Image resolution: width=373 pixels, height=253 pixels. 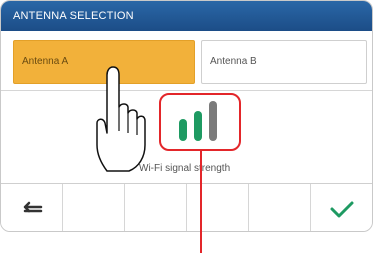 I want to click on antenna-b-button: Antenna B, so click(x=284, y=62).